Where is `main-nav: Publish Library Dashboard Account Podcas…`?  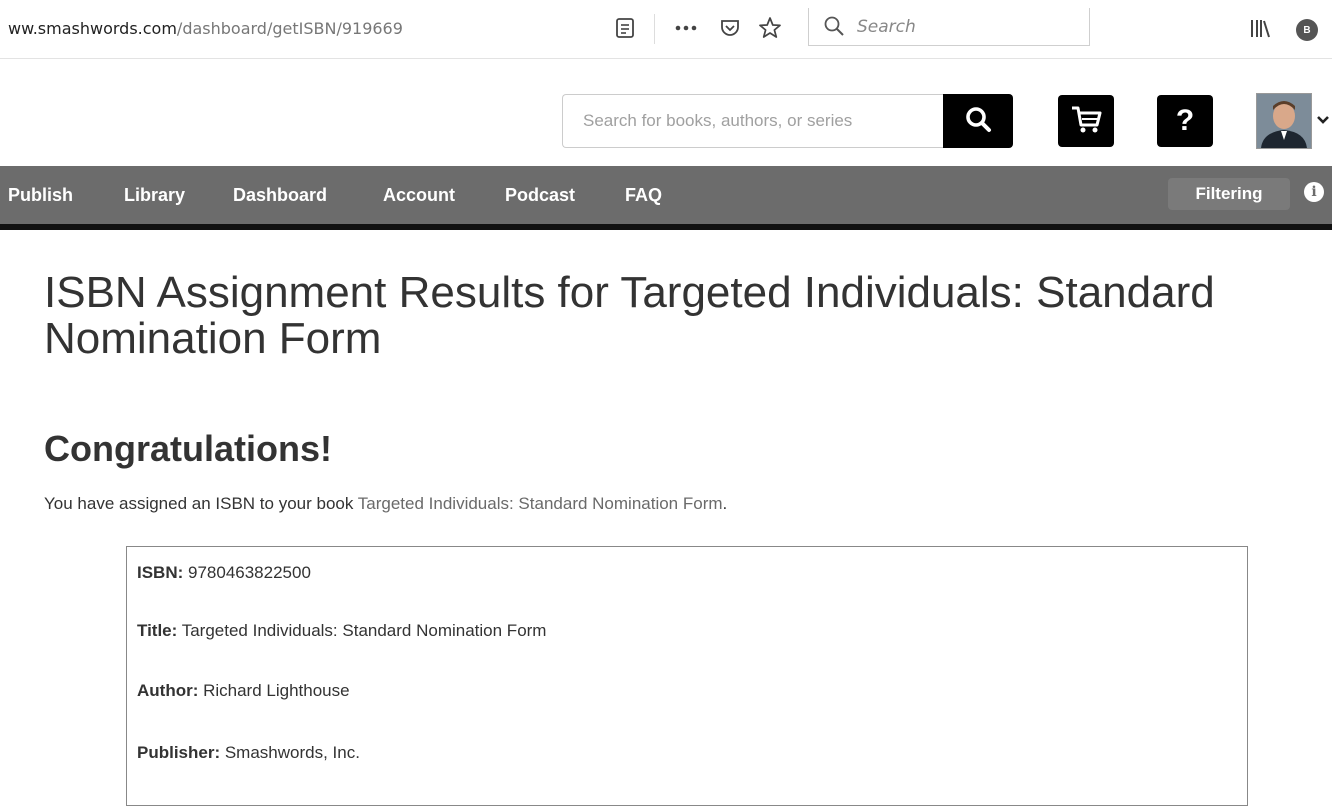 main-nav: Publish Library Dashboard Account Podcas… is located at coordinates (666, 198).